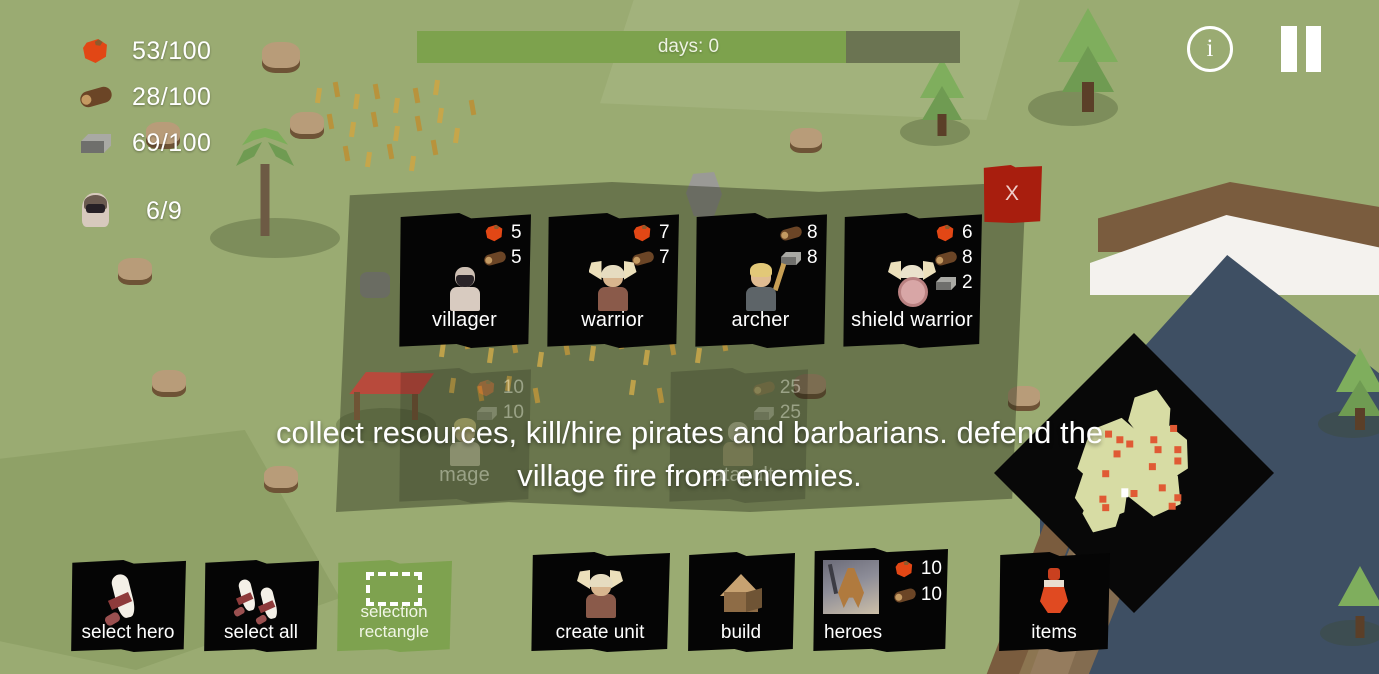 The image size is (1379, 674). What do you see at coordinates (96, 210) in the screenshot?
I see `population-icon` at bounding box center [96, 210].